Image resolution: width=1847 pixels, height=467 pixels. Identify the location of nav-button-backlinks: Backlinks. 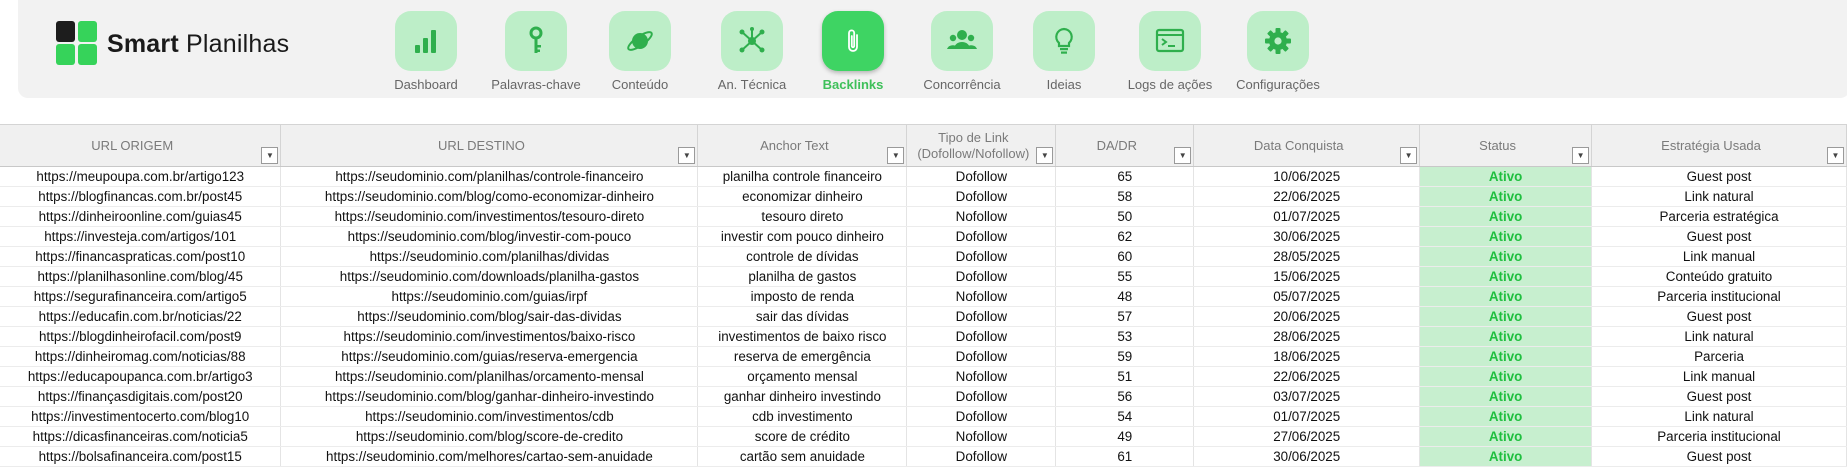
(853, 51).